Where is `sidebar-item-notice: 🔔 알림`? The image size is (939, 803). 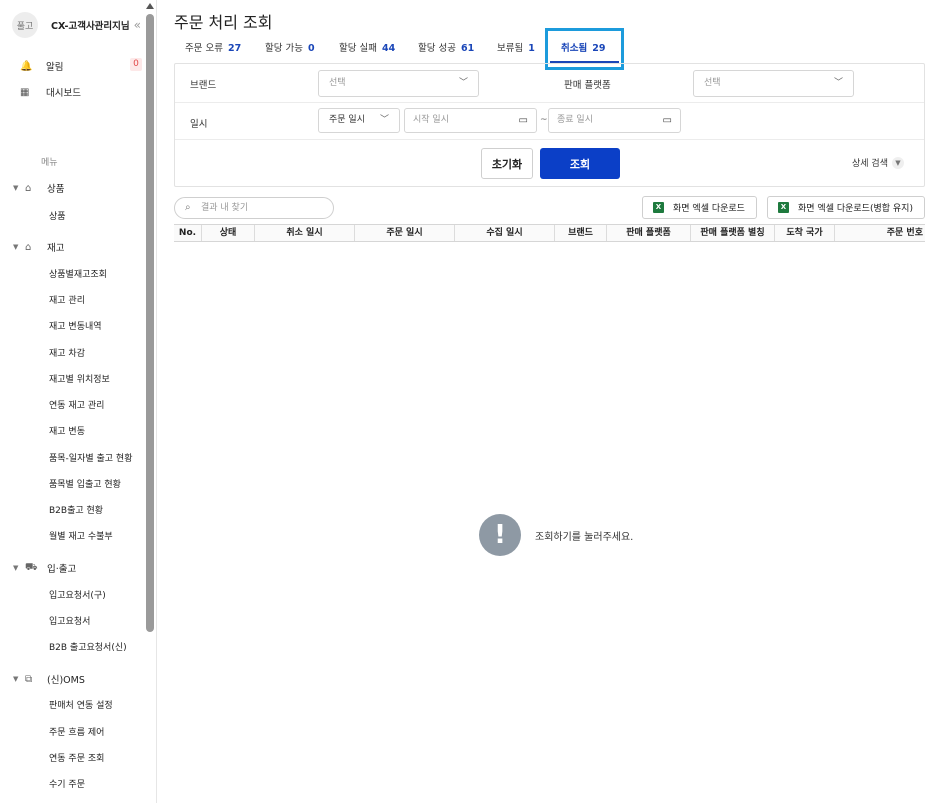 sidebar-item-notice: 🔔 알림 is located at coordinates (41, 66).